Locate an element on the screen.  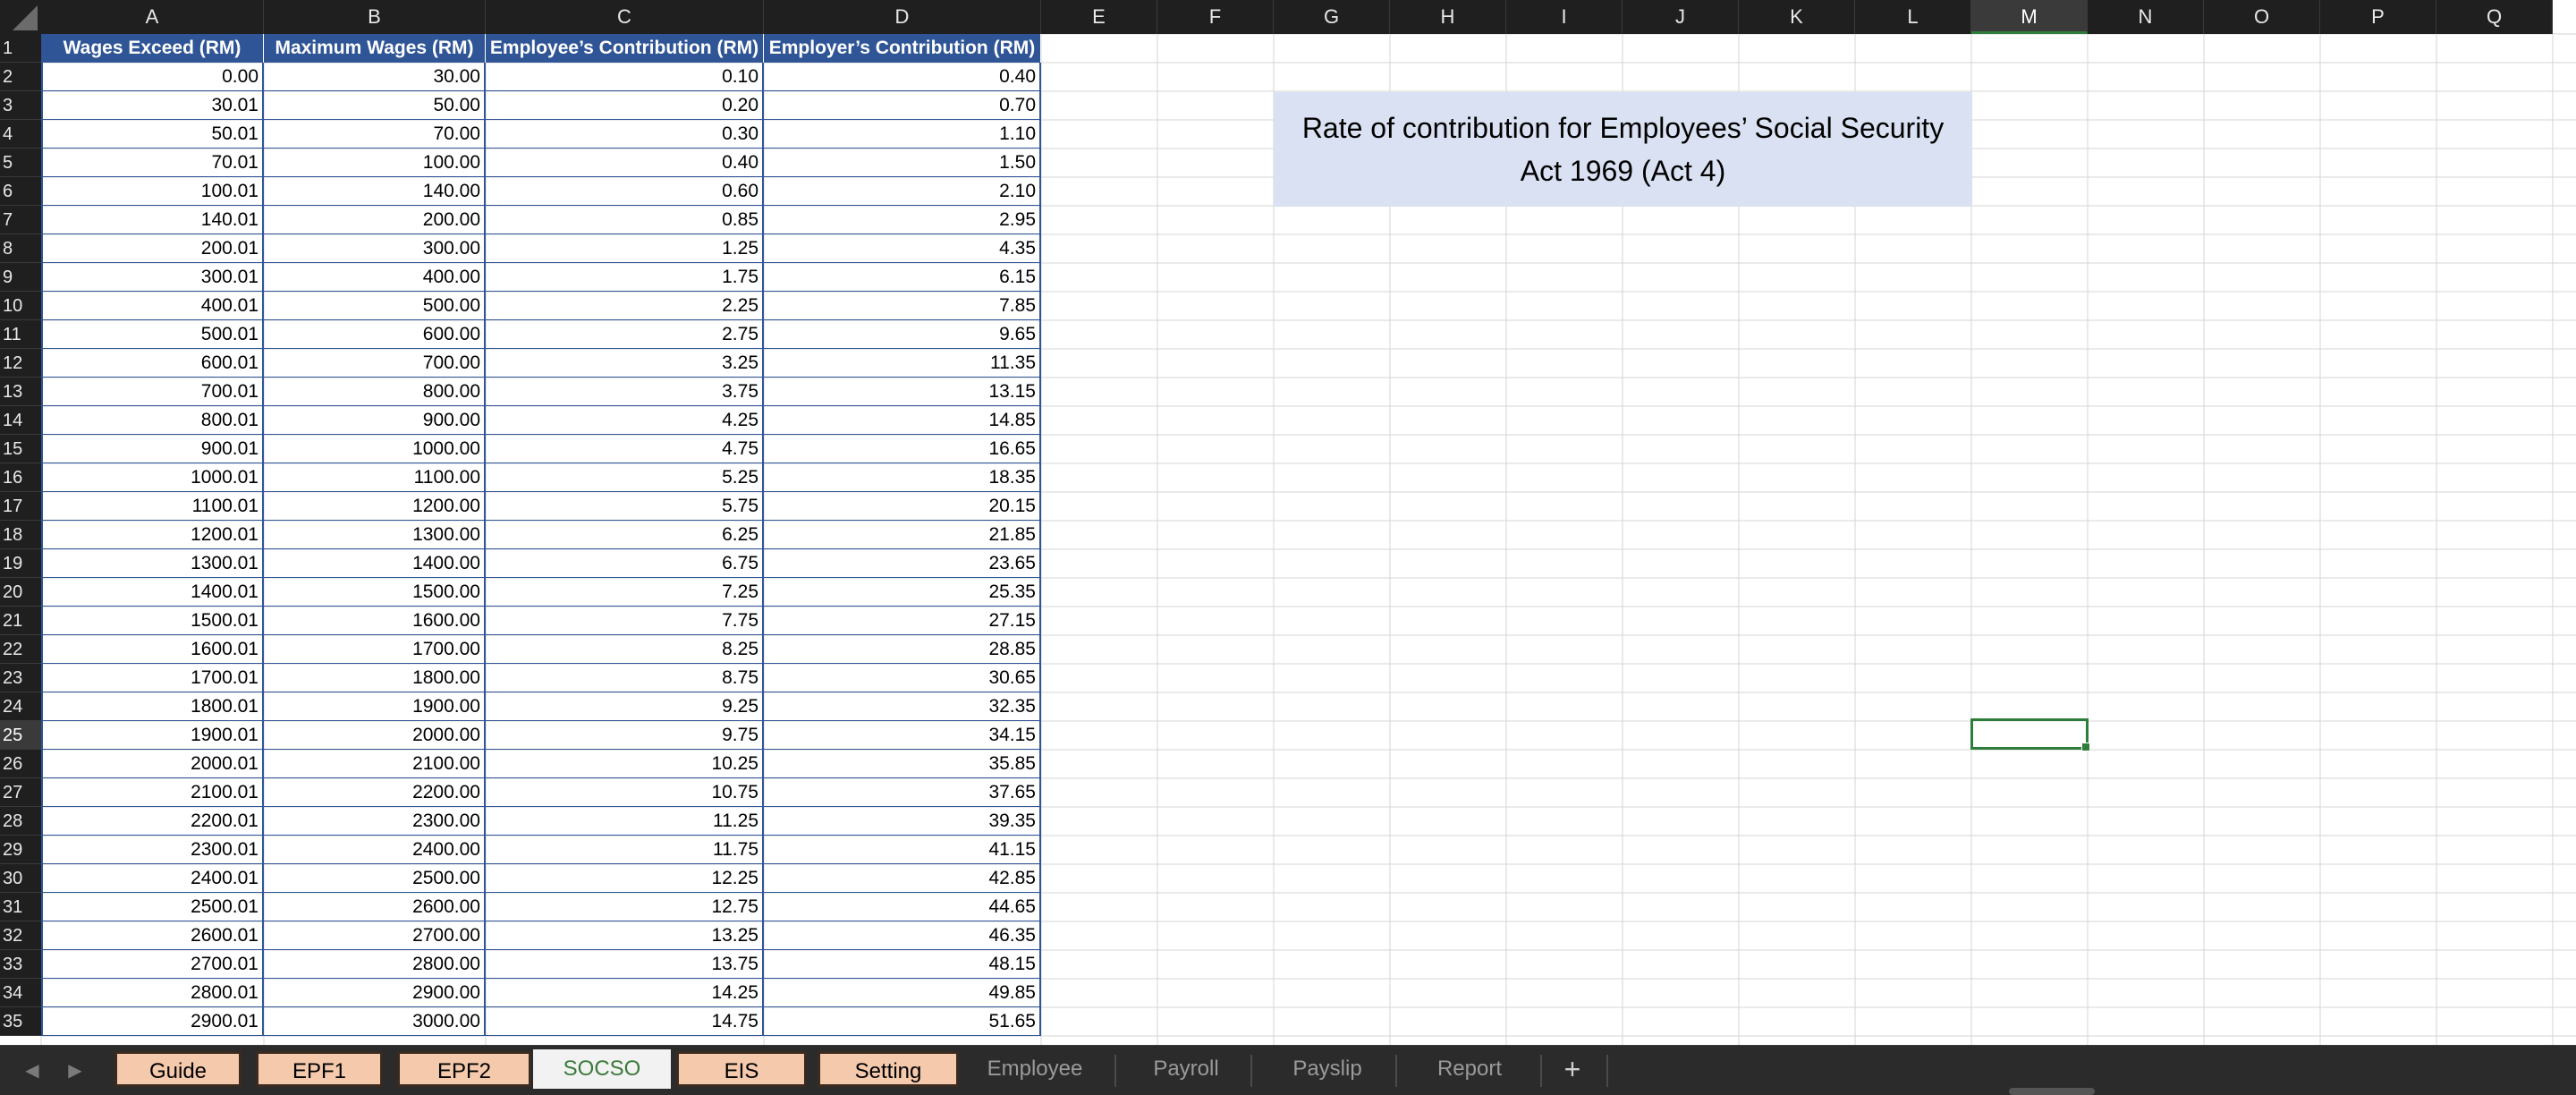
table-cell: 2800.01 is located at coordinates (152, 993).